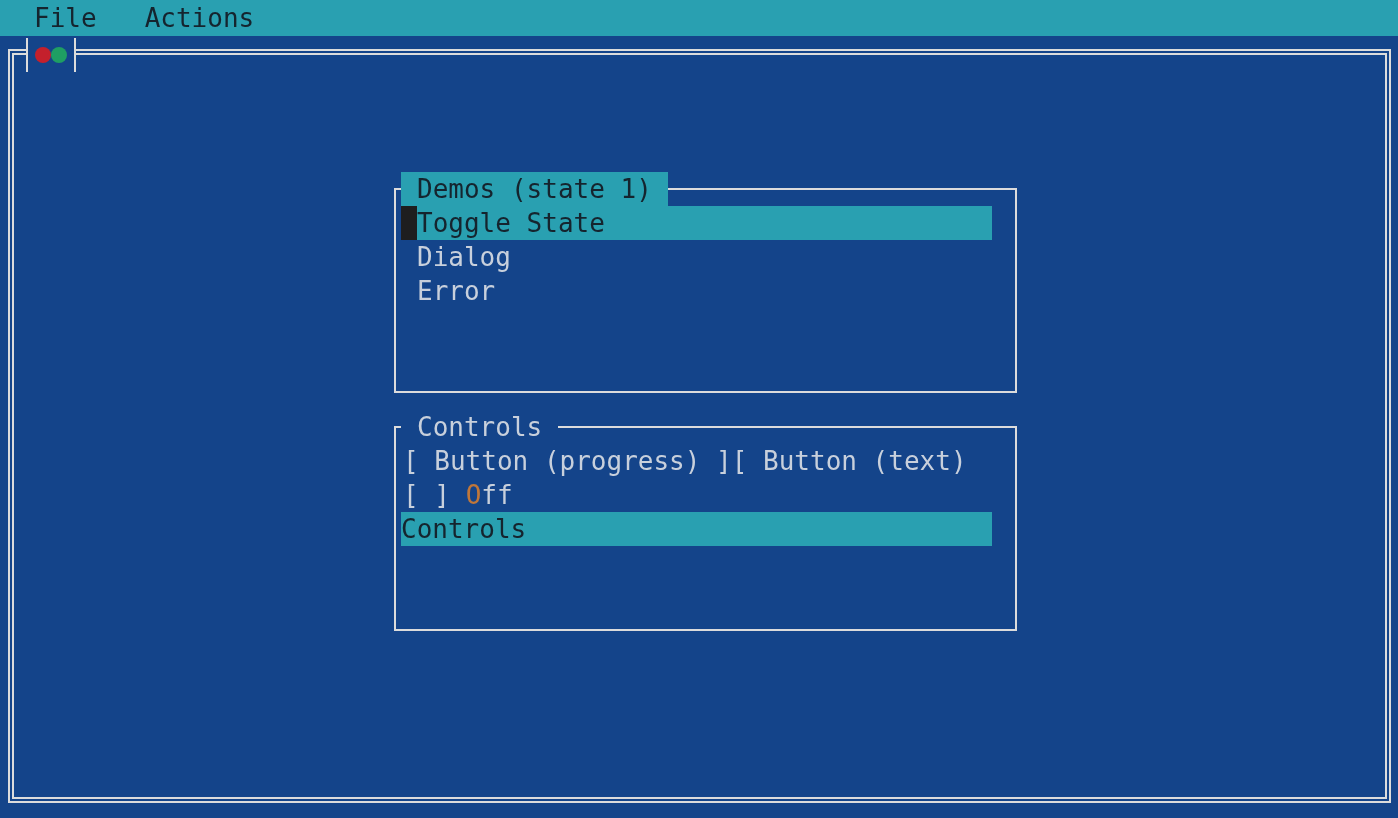  What do you see at coordinates (534, 189) in the screenshot?
I see `panel-title: Demos (state 1)` at bounding box center [534, 189].